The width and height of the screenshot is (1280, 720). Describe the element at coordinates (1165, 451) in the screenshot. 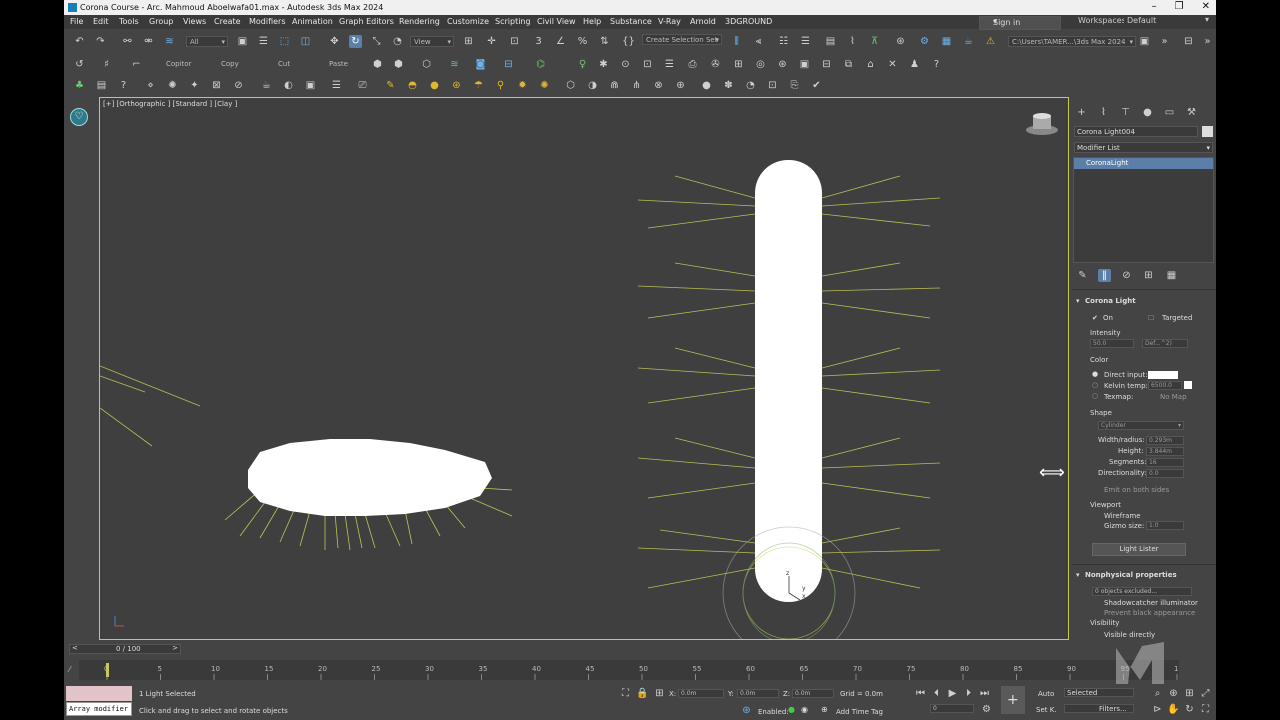

I see `height-field: 3.844m` at that location.